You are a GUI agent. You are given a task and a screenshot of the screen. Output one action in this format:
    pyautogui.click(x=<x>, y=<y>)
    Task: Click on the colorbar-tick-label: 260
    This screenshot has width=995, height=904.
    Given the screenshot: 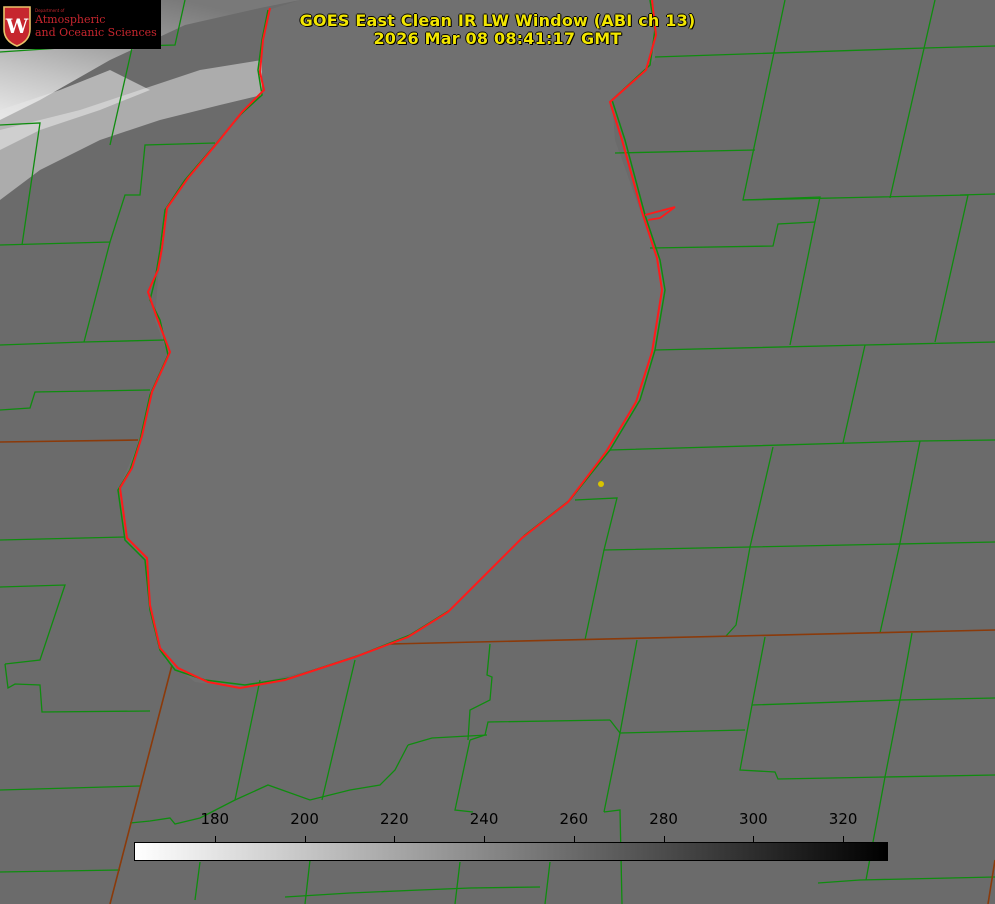 What is the action you would take?
    pyautogui.click(x=574, y=819)
    